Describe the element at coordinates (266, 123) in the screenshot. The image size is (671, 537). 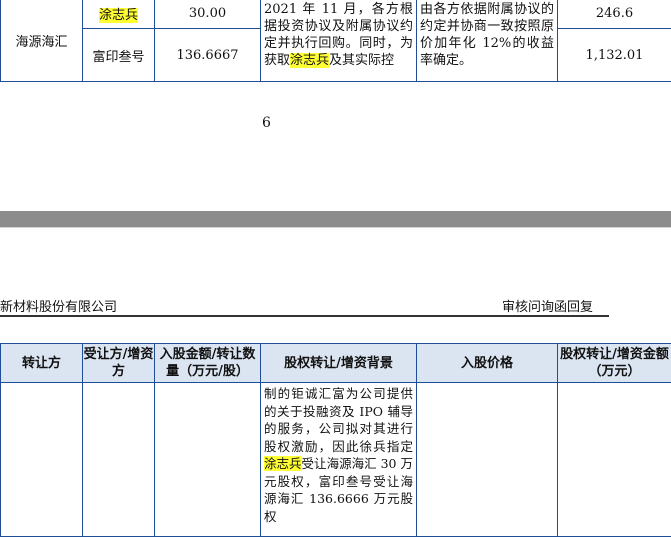
I see `page-number: 6` at that location.